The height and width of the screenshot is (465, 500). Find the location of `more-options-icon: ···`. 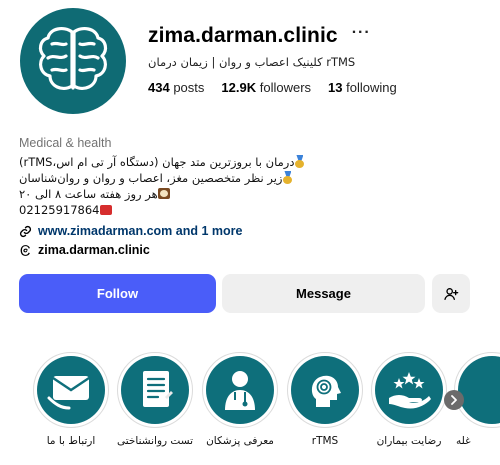

more-options-icon: ··· is located at coordinates (361, 33).